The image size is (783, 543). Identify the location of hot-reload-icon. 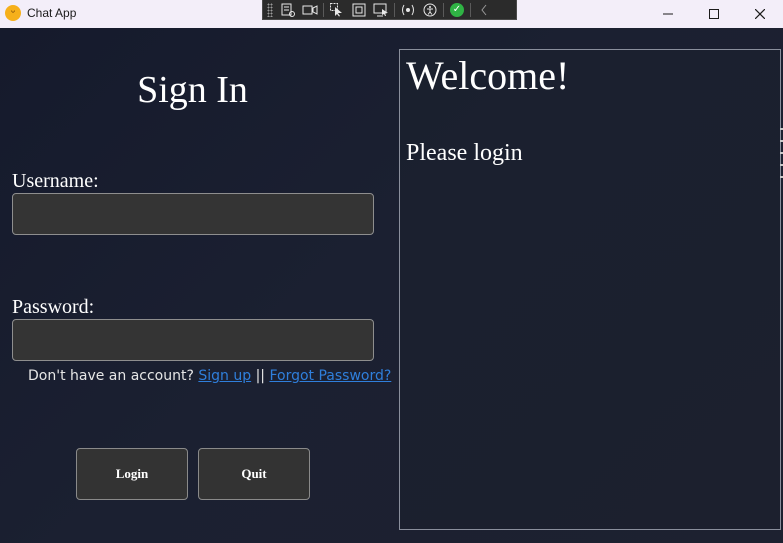
(408, 9).